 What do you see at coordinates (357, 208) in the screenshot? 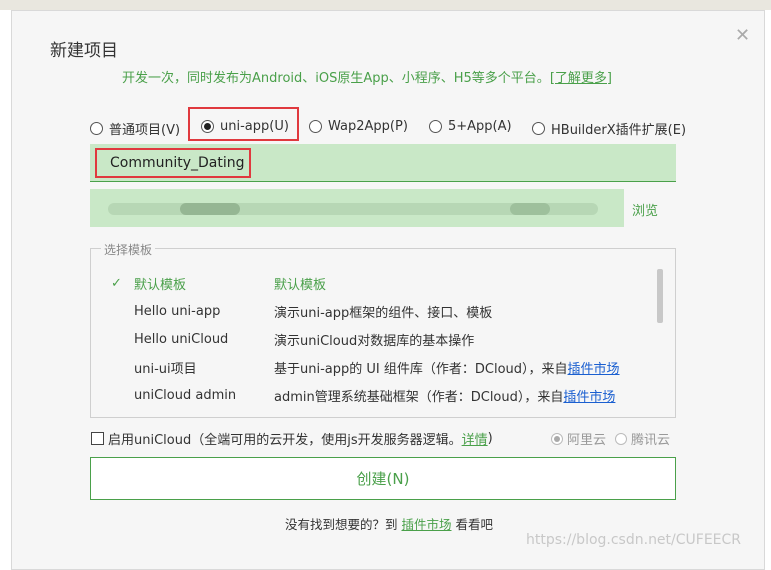
I see `project-path-input` at bounding box center [357, 208].